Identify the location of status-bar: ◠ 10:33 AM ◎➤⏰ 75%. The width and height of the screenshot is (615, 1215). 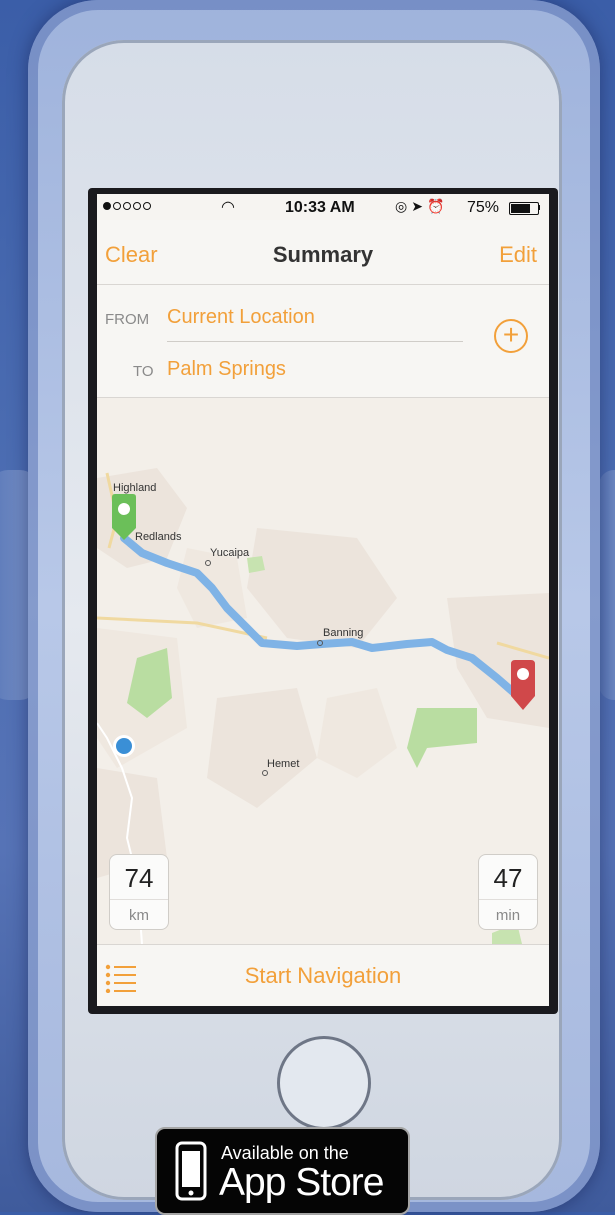
(323, 207).